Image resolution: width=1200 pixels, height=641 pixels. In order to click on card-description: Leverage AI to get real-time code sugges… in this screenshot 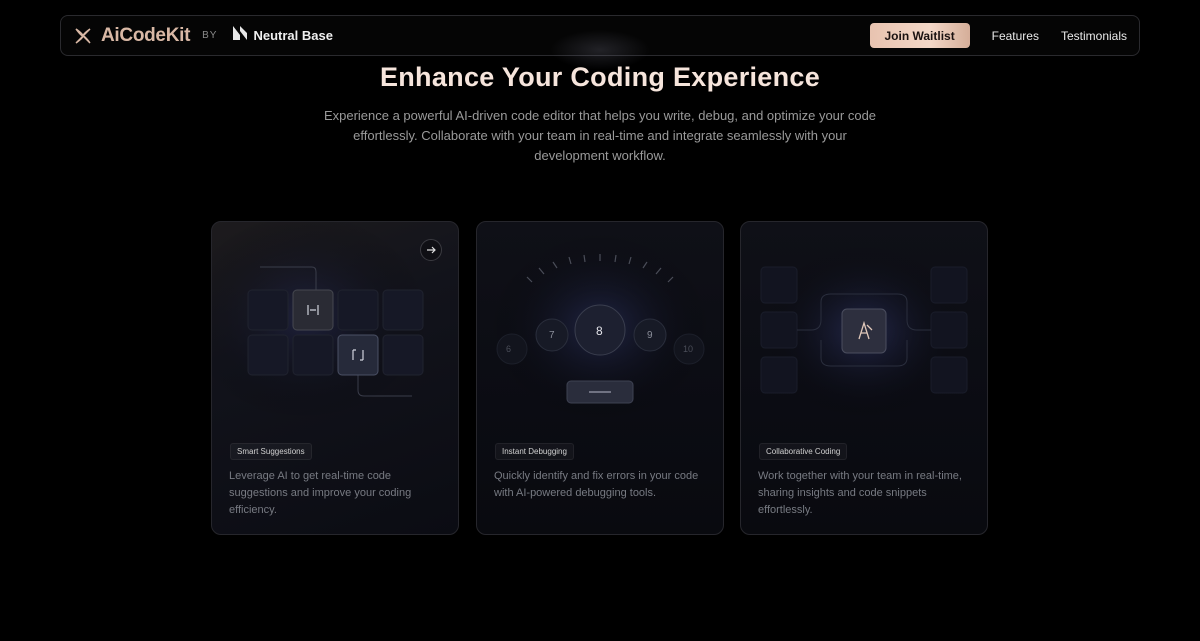, I will do `click(320, 493)`.